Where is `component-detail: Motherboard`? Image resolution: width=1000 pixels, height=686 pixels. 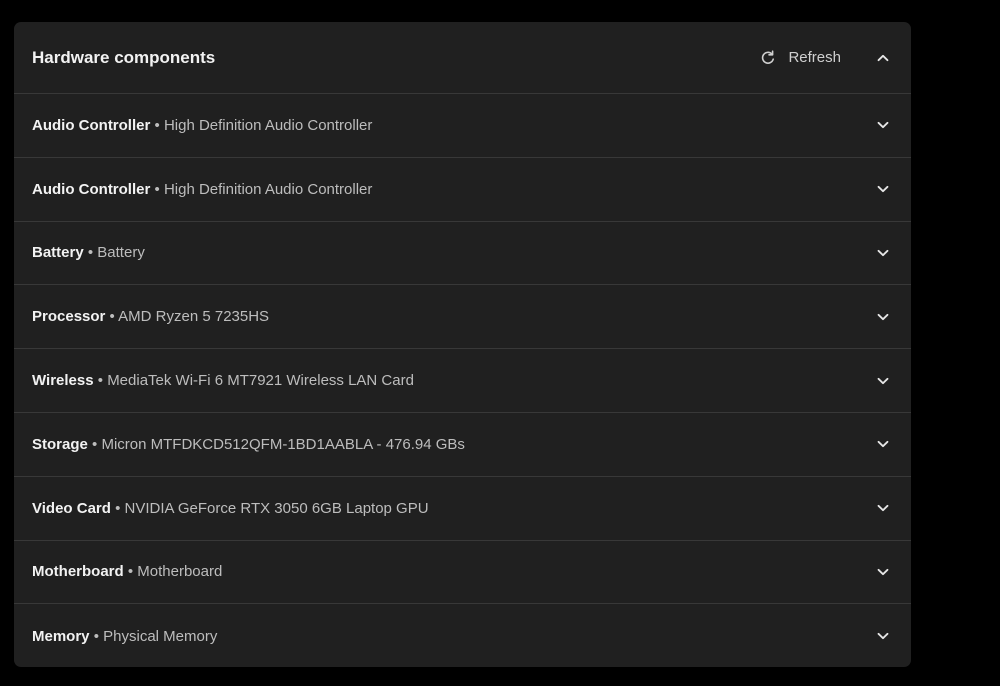
component-detail: Motherboard is located at coordinates (180, 572).